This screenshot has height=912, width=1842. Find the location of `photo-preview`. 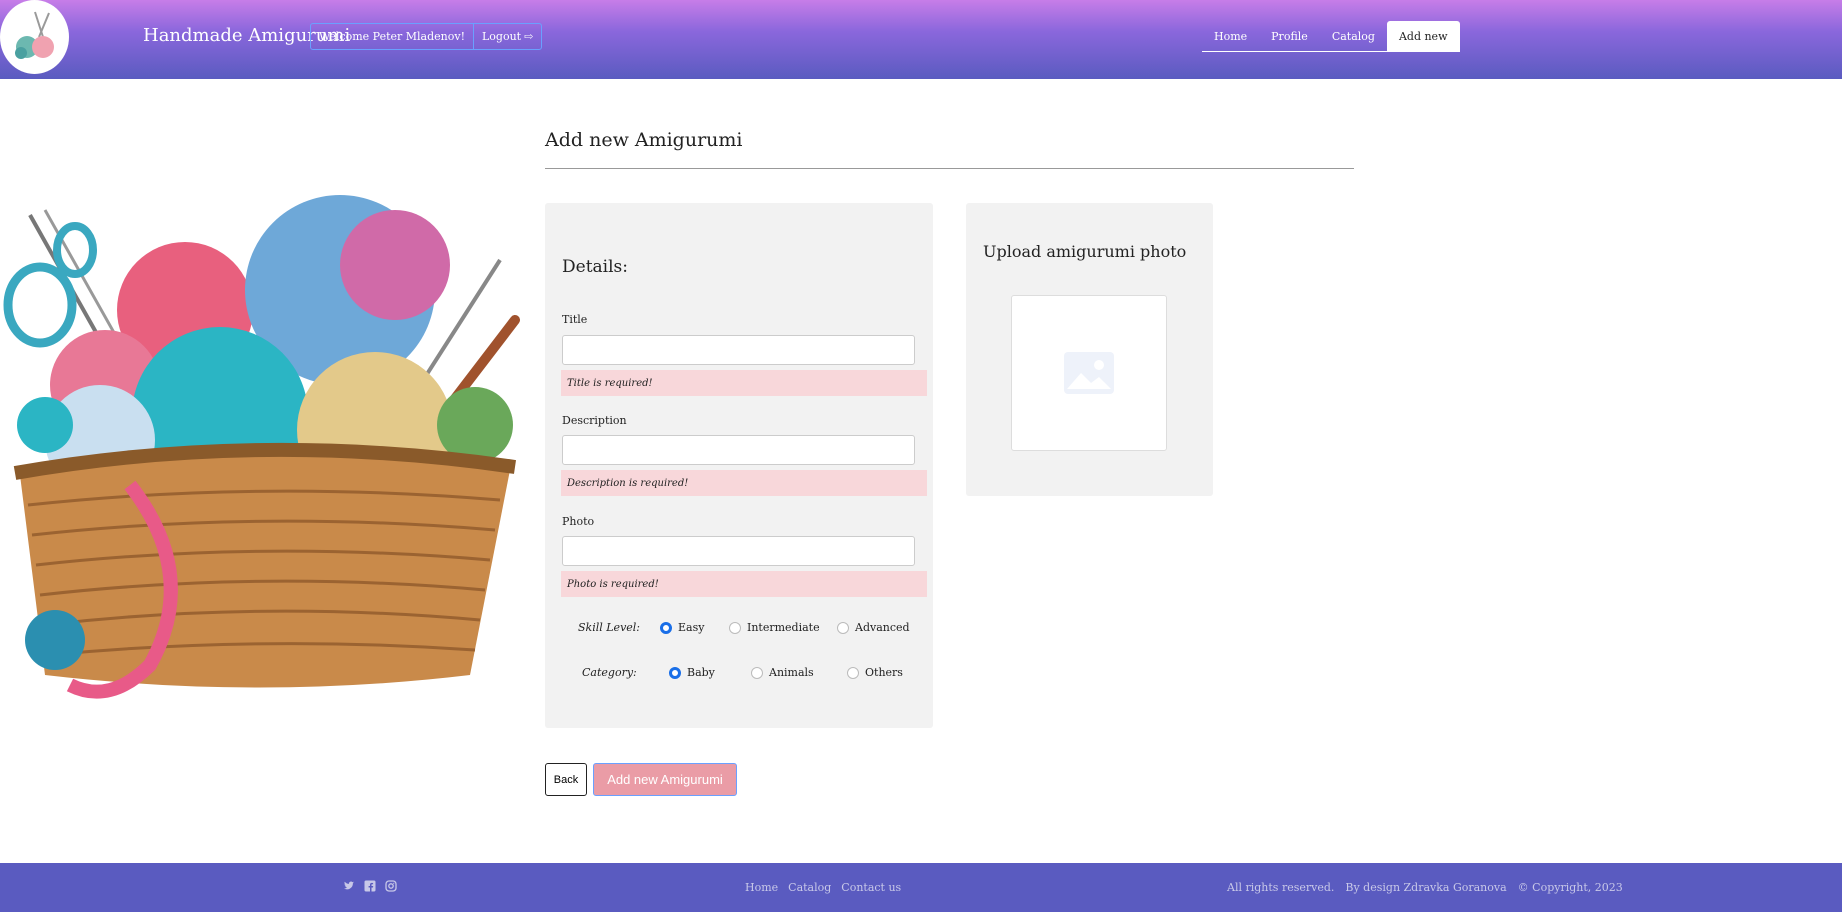

photo-preview is located at coordinates (1089, 373).